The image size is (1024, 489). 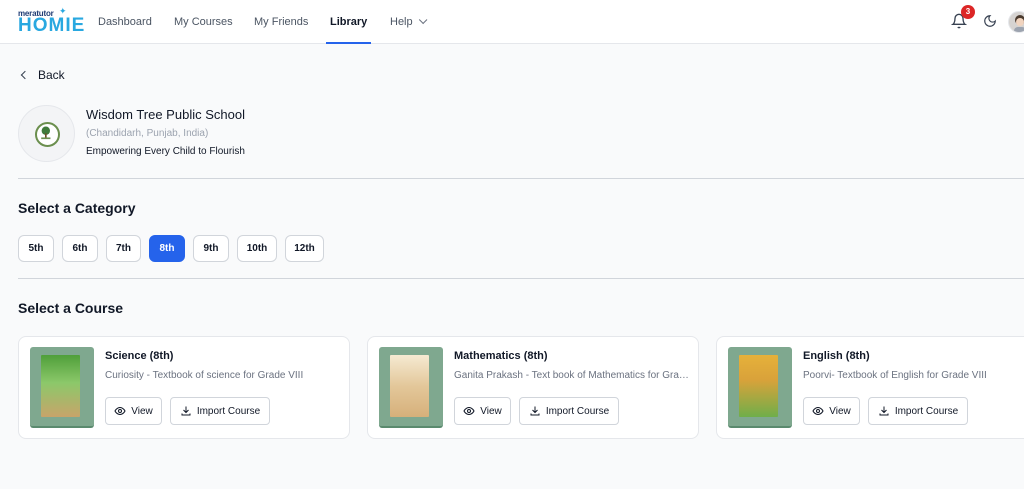 I want to click on category-chip-5th: 5th, so click(x=36, y=248).